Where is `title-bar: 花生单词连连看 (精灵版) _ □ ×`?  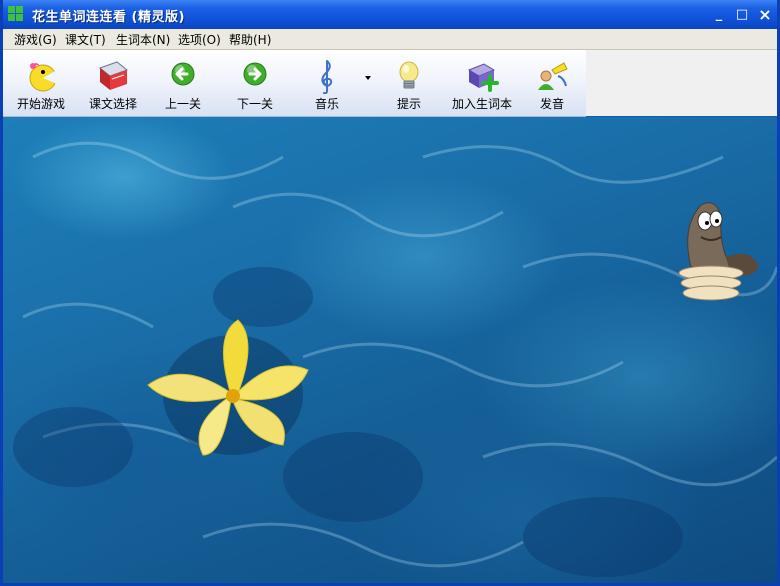 title-bar: 花生单词连连看 (精灵版) _ □ × is located at coordinates (390, 14).